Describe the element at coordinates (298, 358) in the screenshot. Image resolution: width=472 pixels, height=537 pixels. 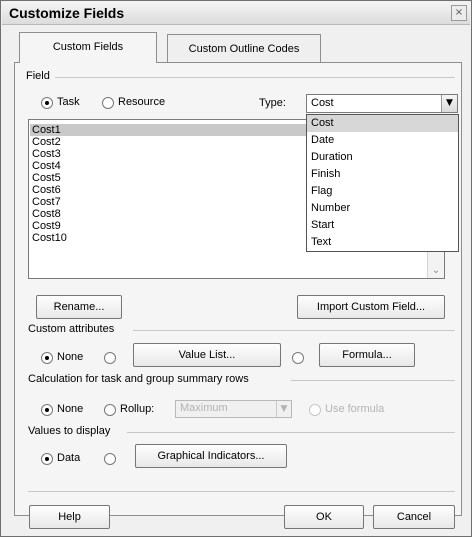
I see `formula-radio` at that location.